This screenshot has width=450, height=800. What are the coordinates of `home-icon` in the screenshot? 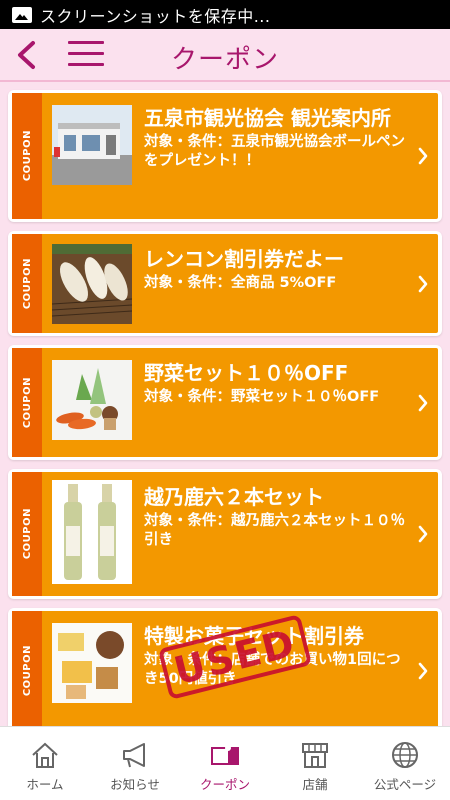 It's located at (45, 755).